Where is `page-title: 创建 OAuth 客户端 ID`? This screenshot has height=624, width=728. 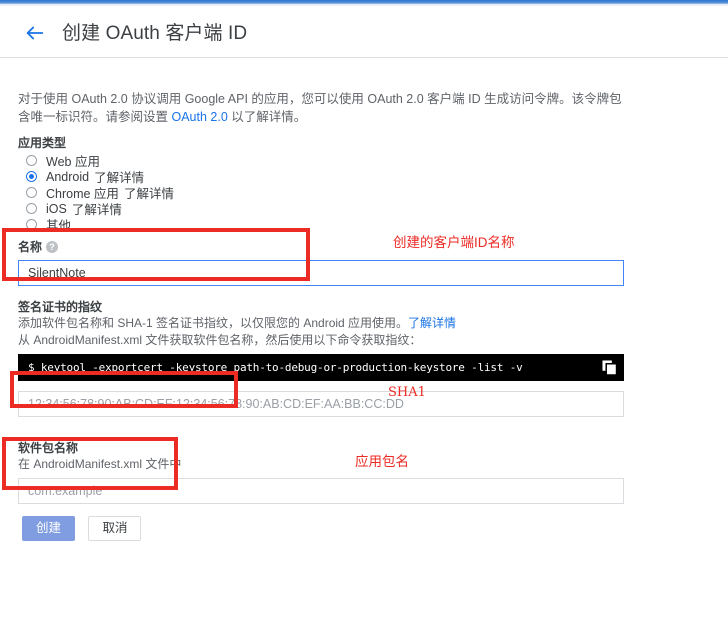
page-title: 创建 OAuth 客户端 ID is located at coordinates (155, 33).